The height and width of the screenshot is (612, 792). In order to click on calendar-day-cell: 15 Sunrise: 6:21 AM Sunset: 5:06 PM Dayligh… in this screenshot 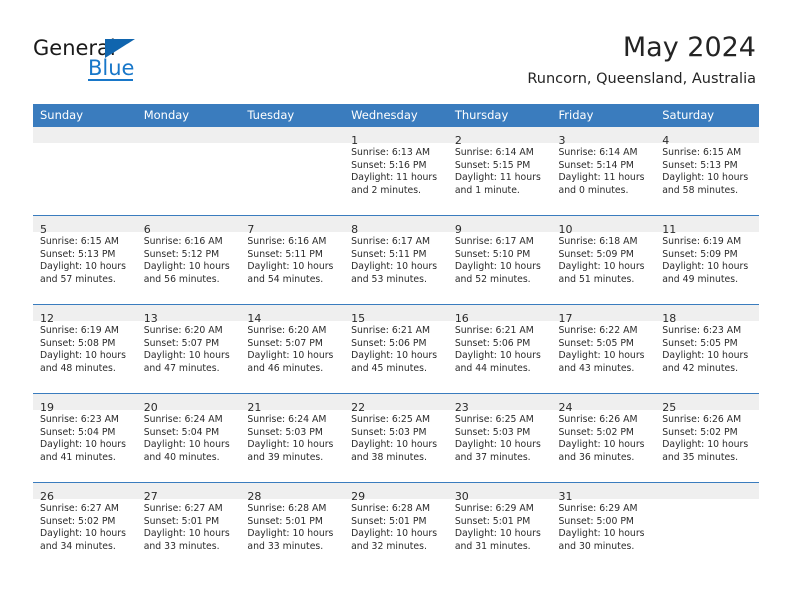, I will do `click(396, 349)`.